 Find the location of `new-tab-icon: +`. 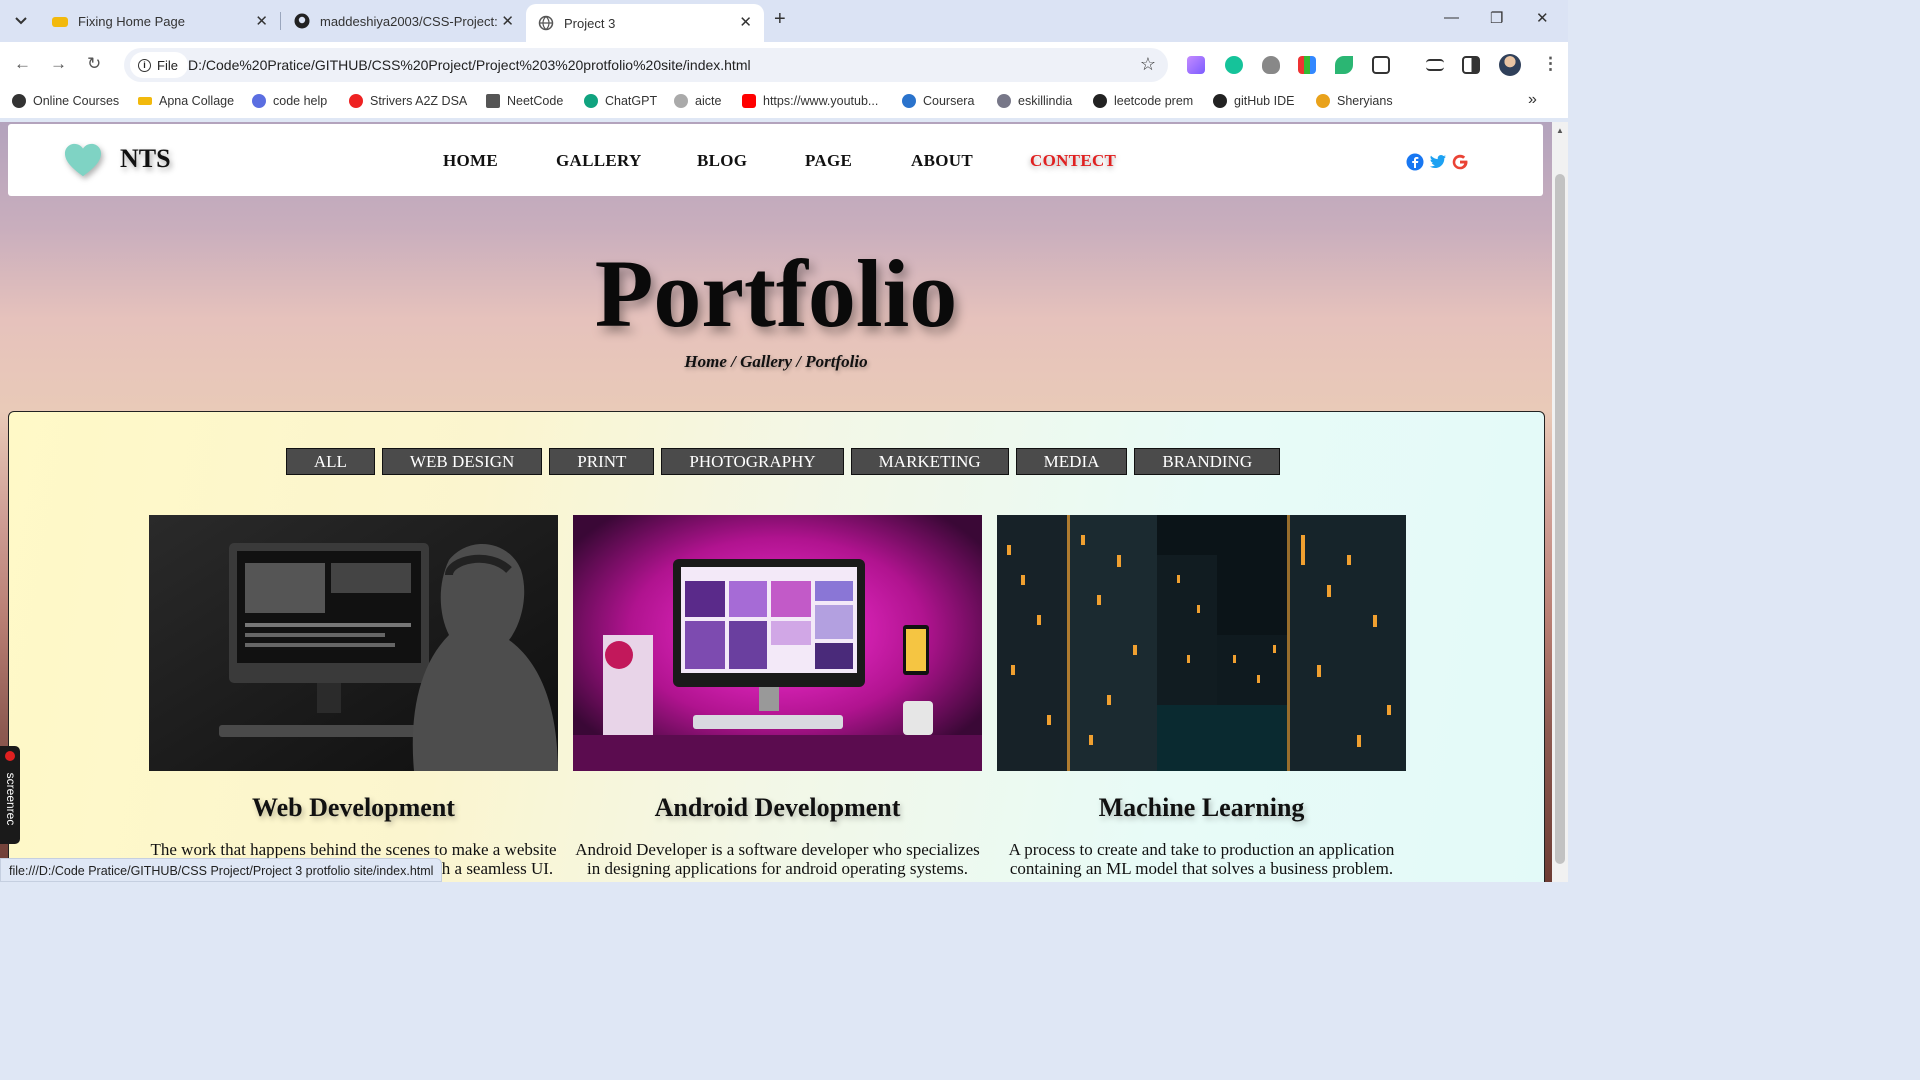

new-tab-icon: + is located at coordinates (780, 19).